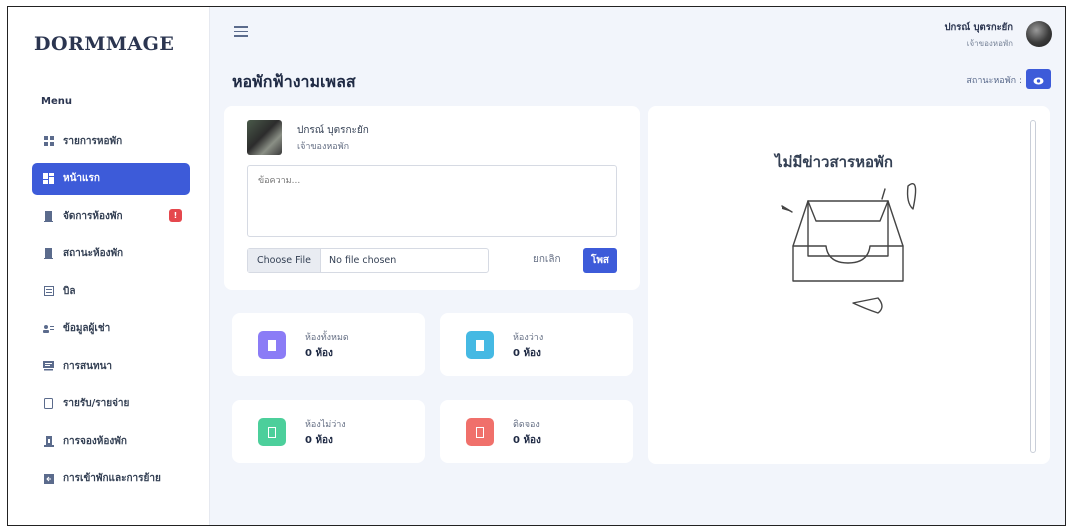 This screenshot has width=1071, height=529. I want to click on sidebar-item-chat: การสนทนา, so click(111, 366).